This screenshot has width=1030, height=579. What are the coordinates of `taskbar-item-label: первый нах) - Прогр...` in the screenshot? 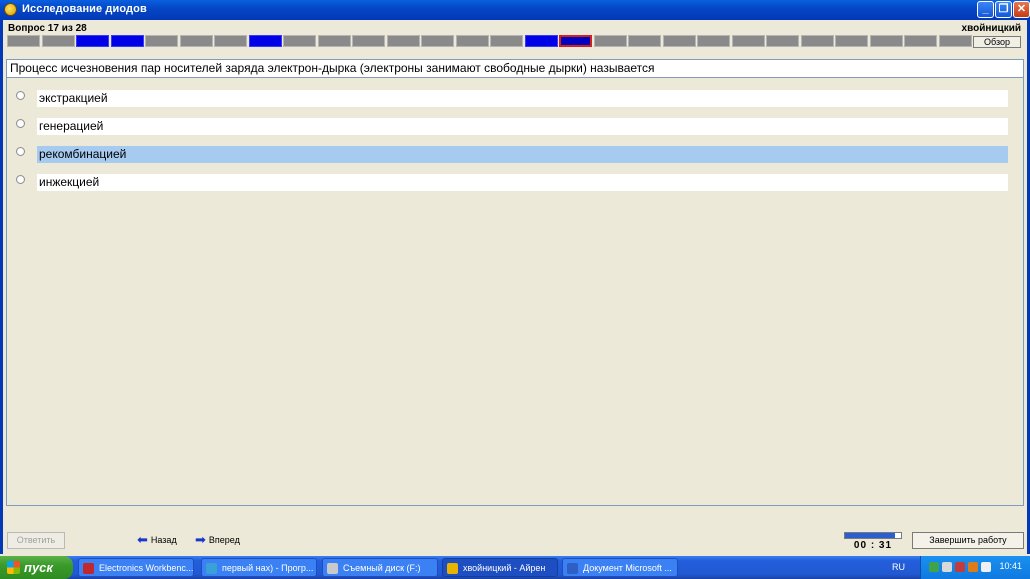 It's located at (268, 568).